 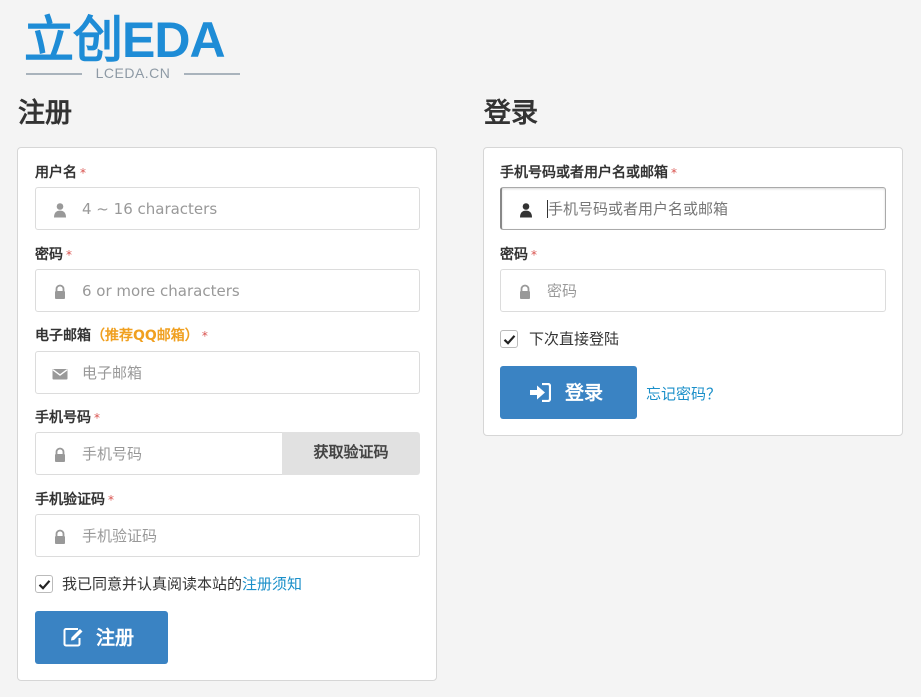 What do you see at coordinates (227, 208) in the screenshot?
I see `username-input: 4 ~ 16 characters` at bounding box center [227, 208].